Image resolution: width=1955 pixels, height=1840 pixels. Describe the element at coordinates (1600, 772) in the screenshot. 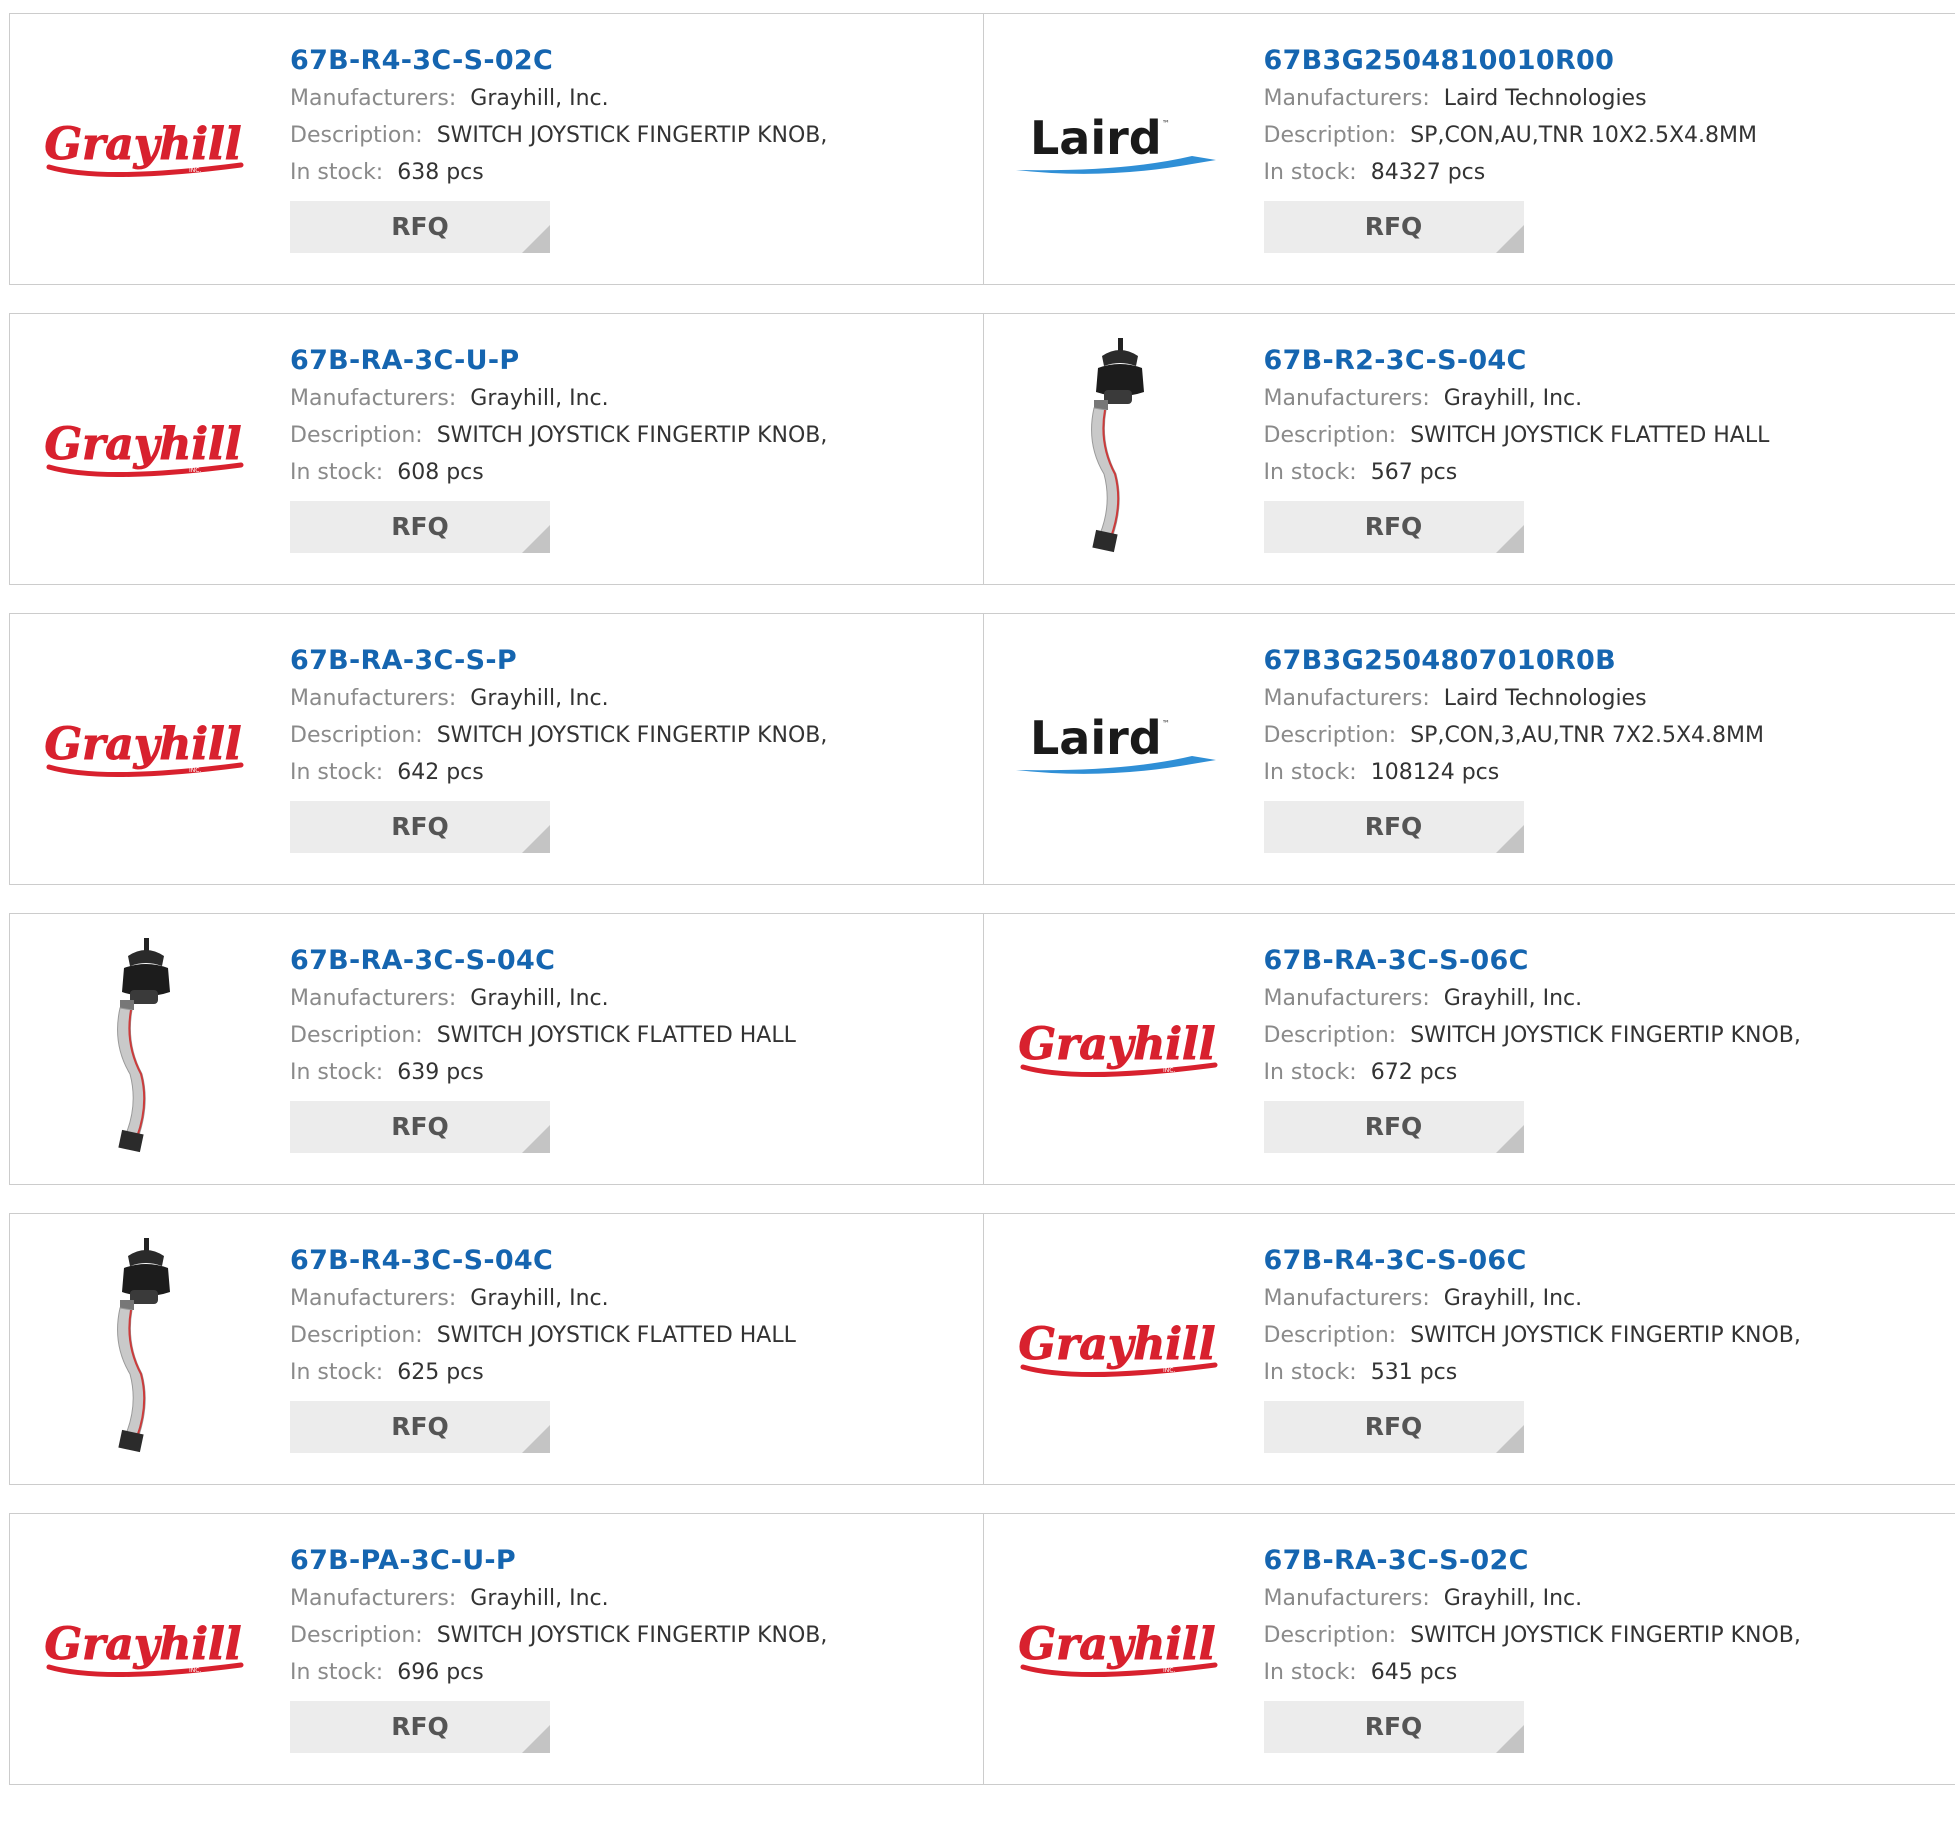

I see `stock-line: In stock: 108124 pcs` at that location.